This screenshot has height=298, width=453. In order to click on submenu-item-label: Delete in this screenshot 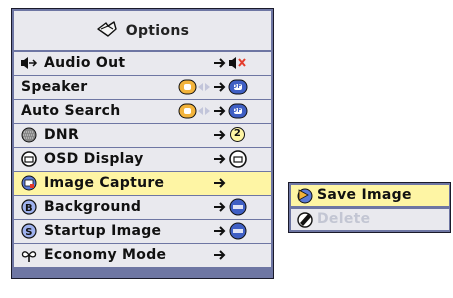, I will do `click(344, 219)`.